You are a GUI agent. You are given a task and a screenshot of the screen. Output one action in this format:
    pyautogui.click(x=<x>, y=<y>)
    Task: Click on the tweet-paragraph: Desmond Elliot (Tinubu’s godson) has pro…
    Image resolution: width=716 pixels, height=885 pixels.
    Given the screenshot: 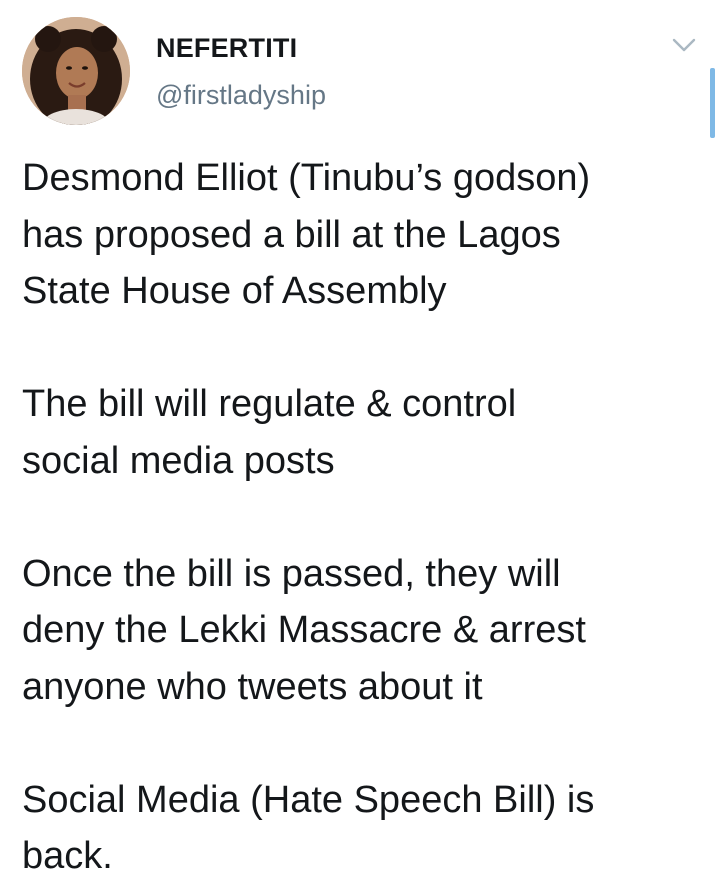 What is the action you would take?
    pyautogui.click(x=306, y=234)
    